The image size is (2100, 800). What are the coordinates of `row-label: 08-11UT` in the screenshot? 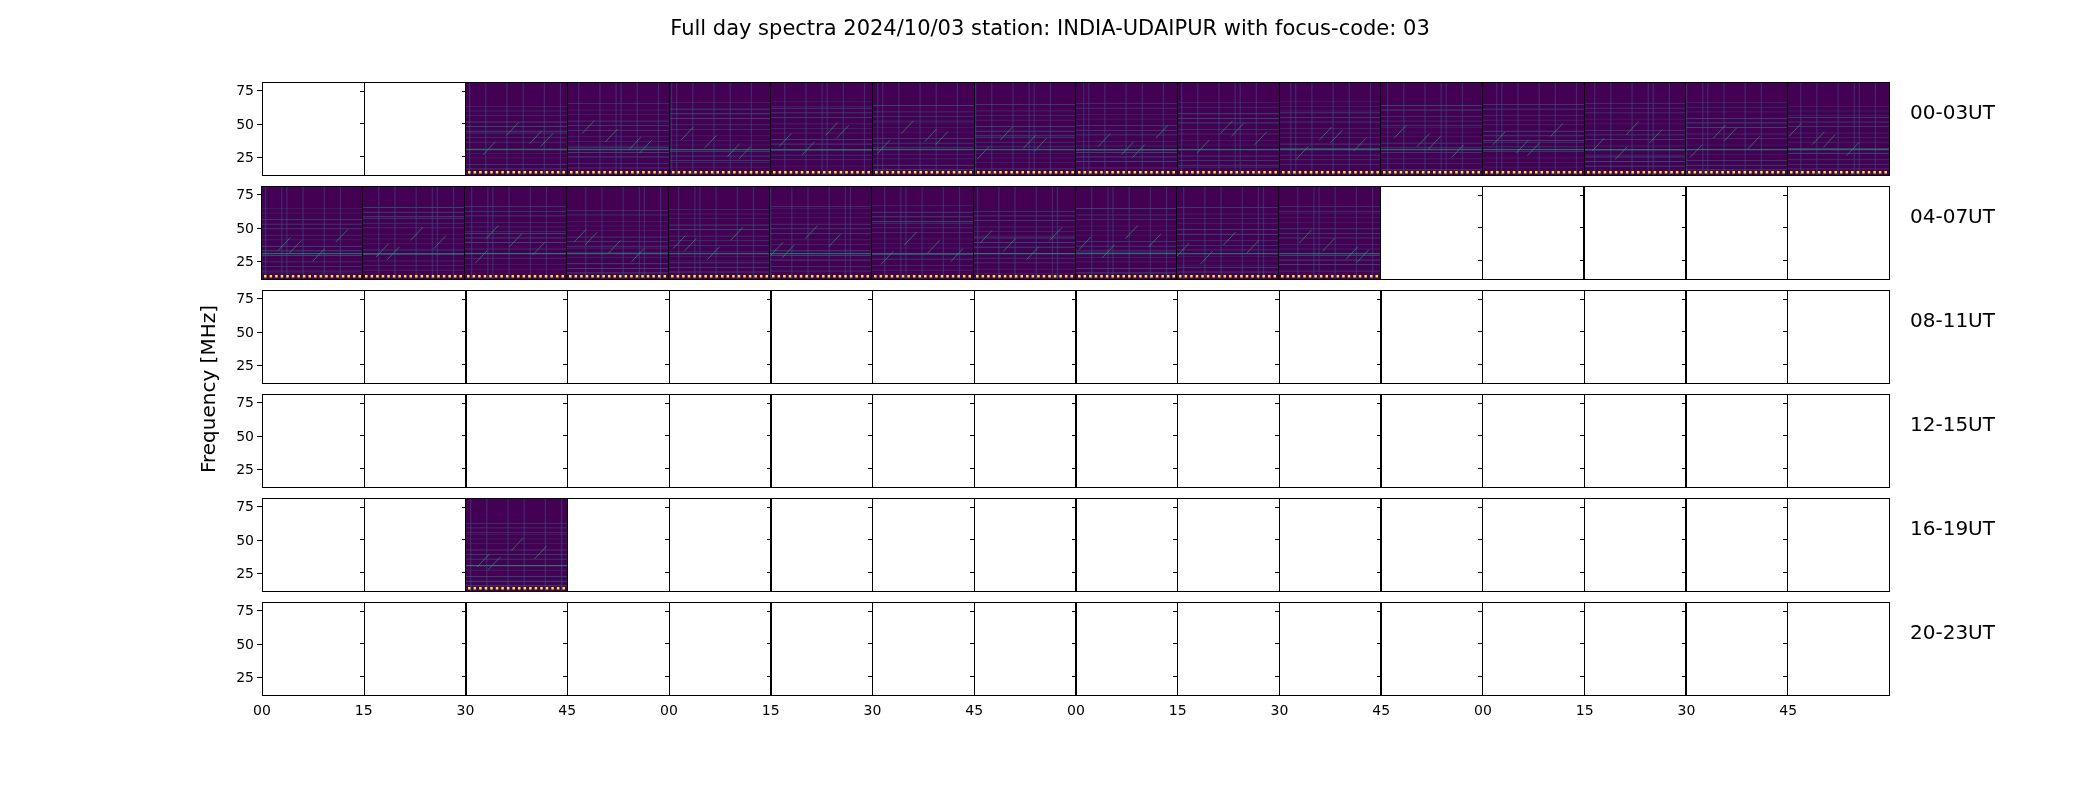 It's located at (1952, 320).